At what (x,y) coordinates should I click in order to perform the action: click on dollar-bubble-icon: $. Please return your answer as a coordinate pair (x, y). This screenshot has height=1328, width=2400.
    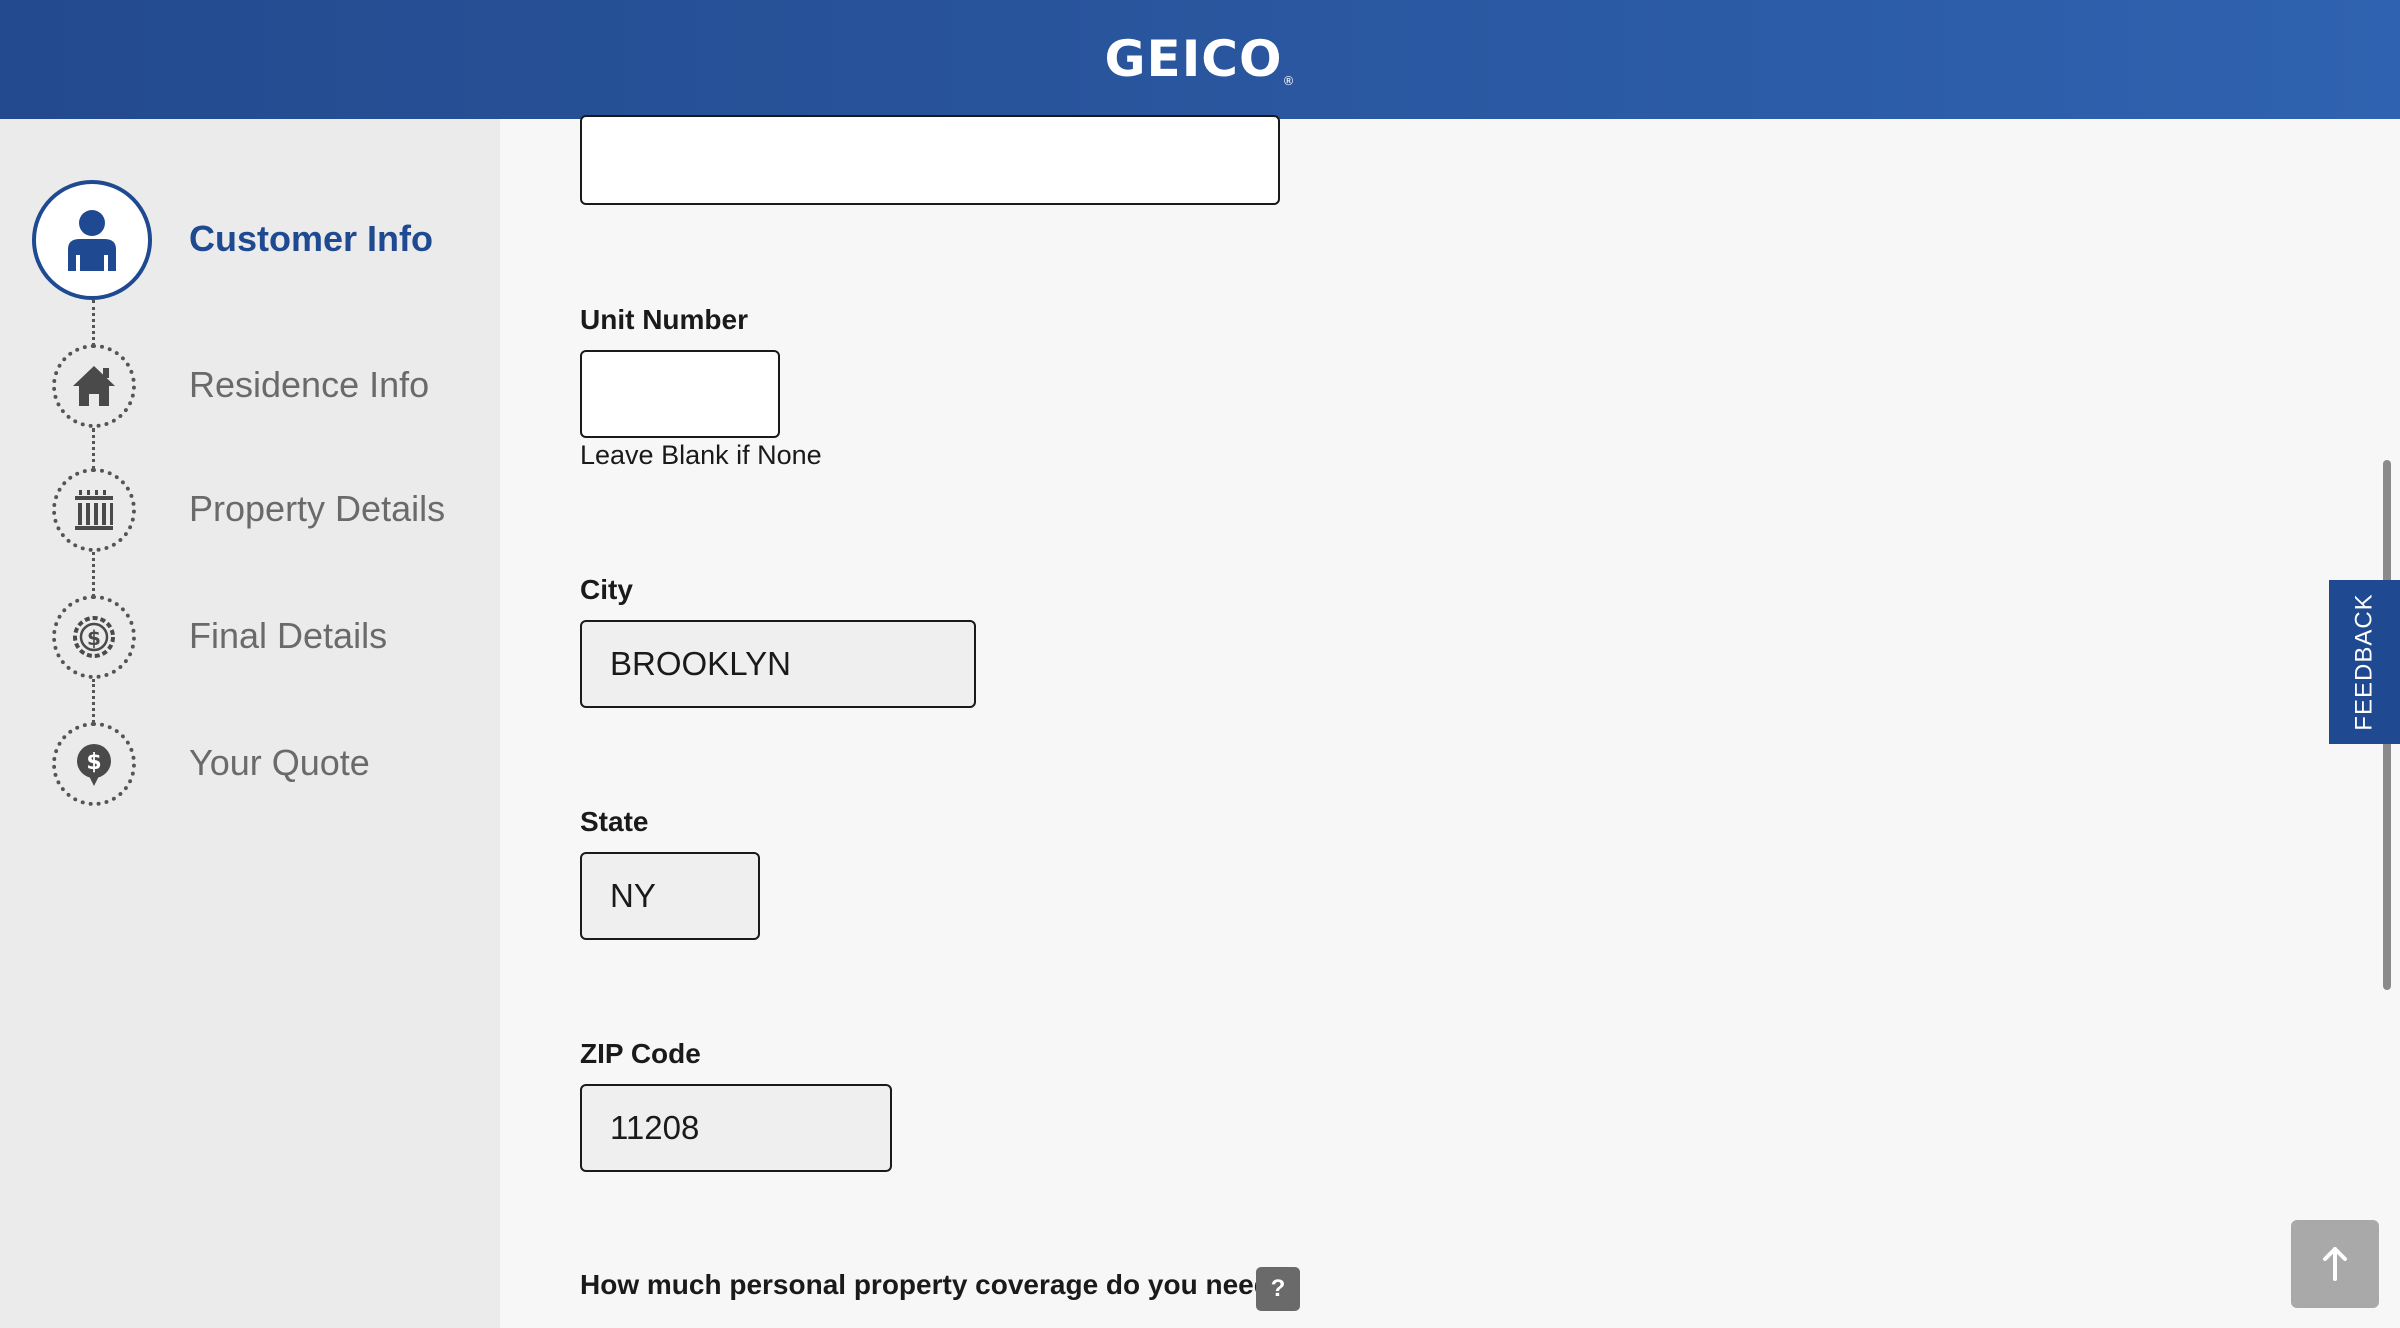
    Looking at the image, I should click on (94, 765).